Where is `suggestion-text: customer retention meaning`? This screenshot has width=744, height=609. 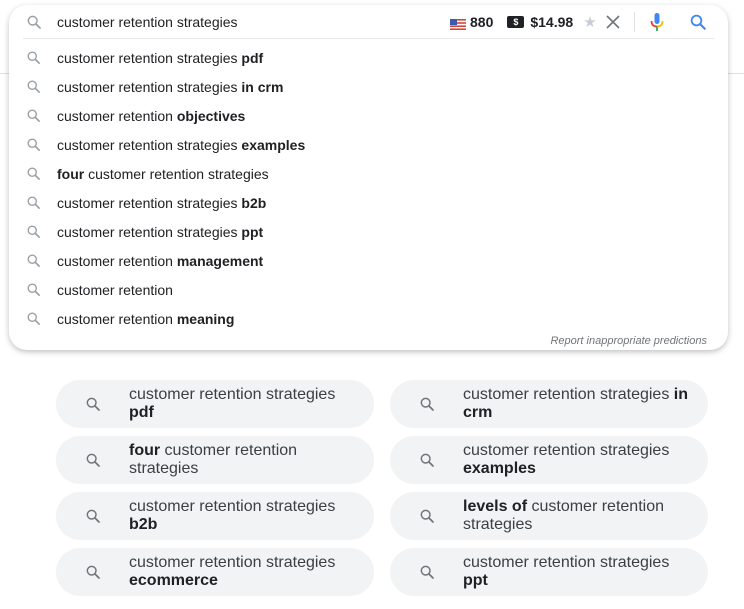
suggestion-text: customer retention meaning is located at coordinates (145, 319).